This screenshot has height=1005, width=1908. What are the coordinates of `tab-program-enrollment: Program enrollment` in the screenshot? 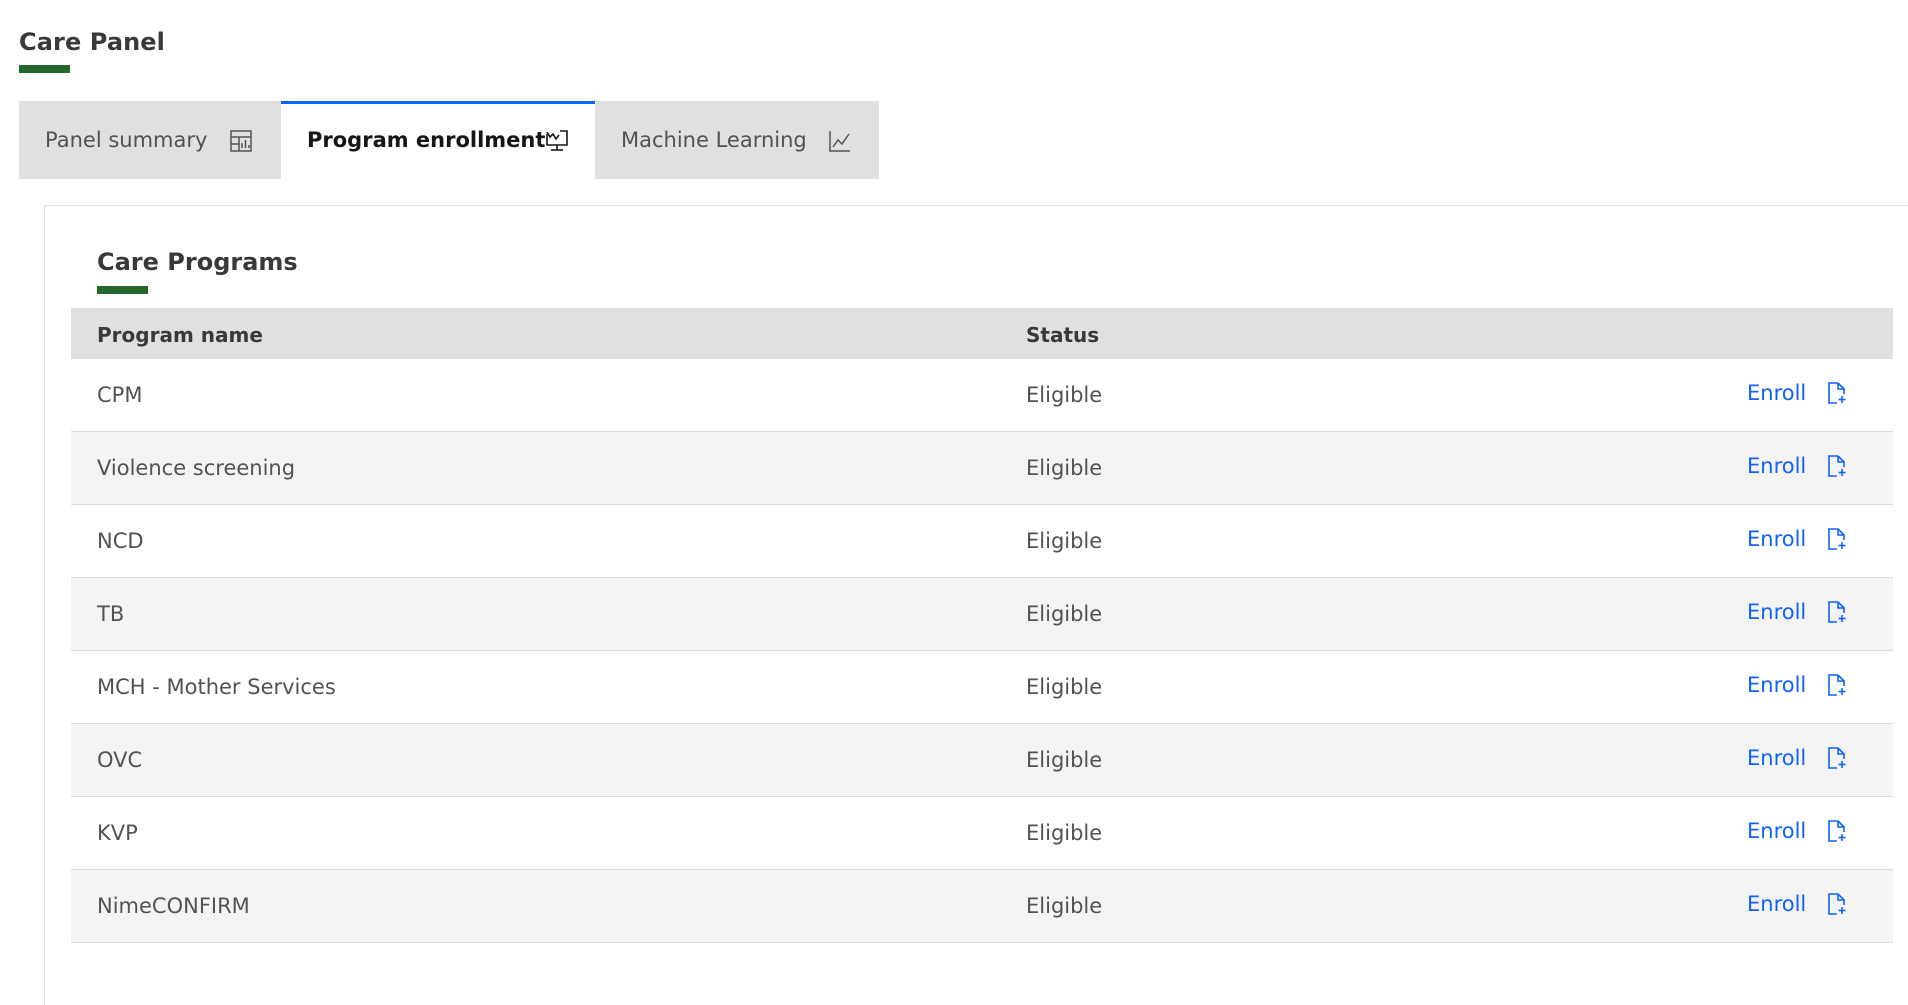 It's located at (438, 140).